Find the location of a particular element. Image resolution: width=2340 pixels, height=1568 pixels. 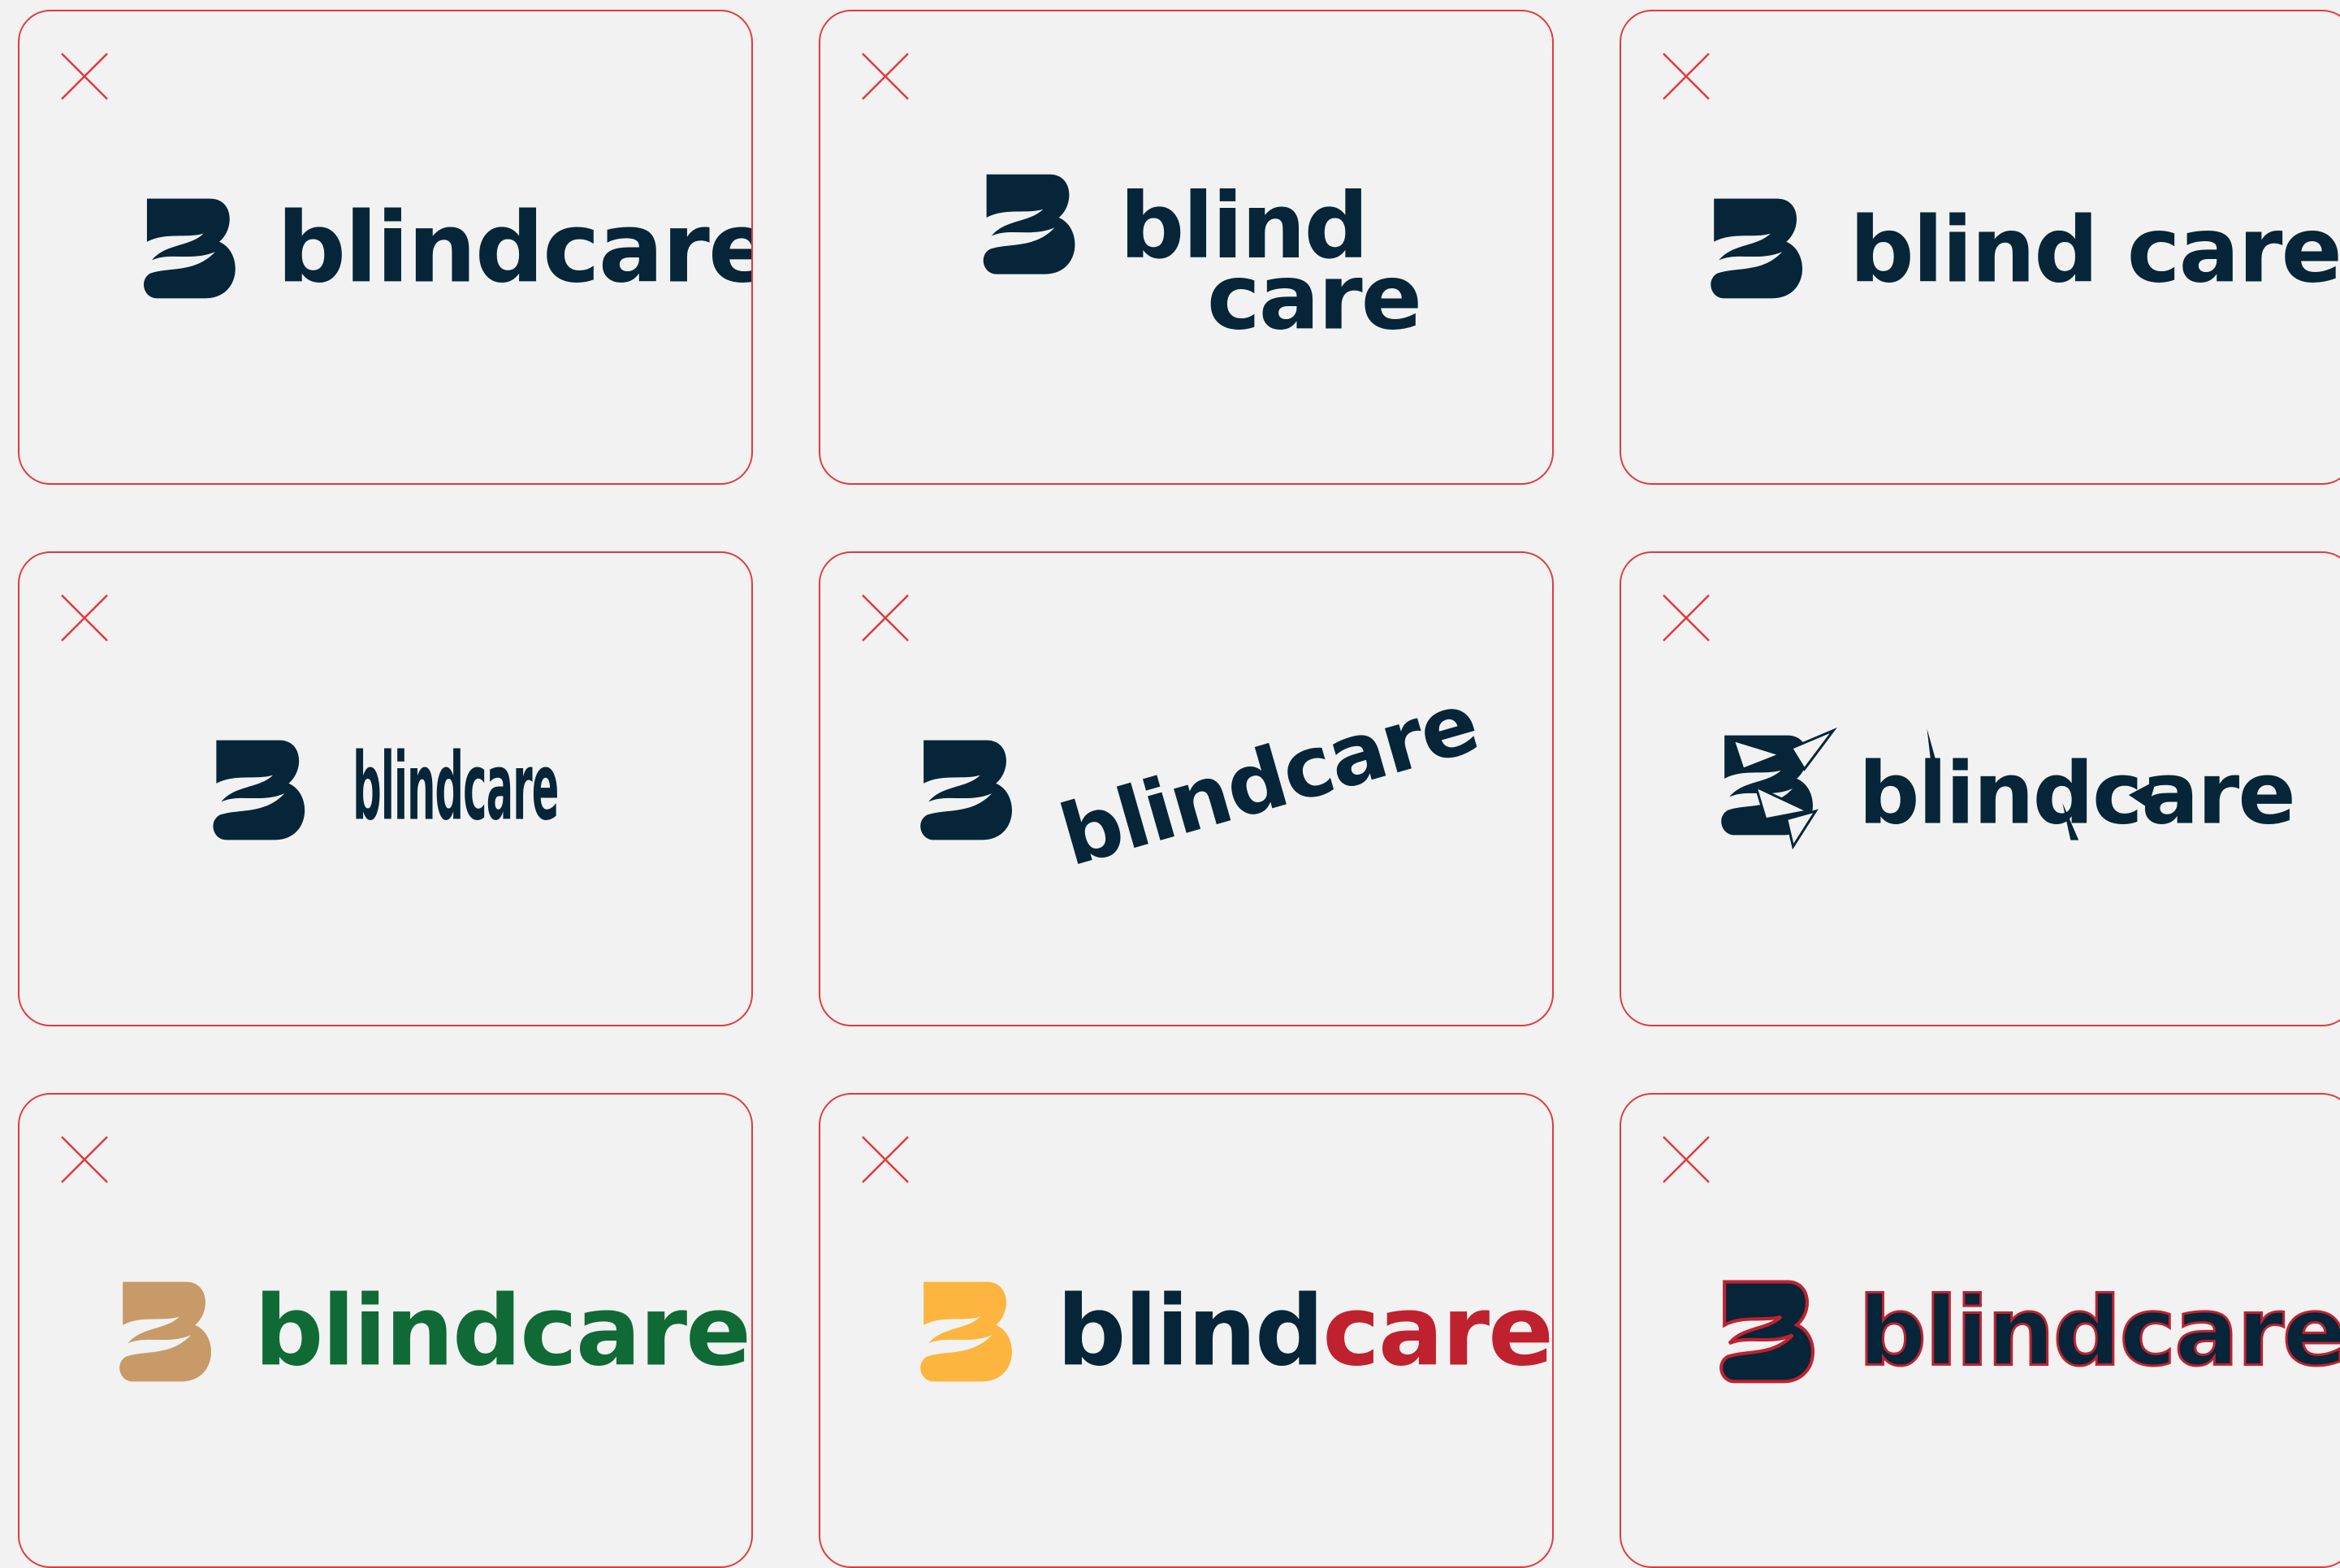

logo-misuse-card-3: blind care is located at coordinates (1980, 247).